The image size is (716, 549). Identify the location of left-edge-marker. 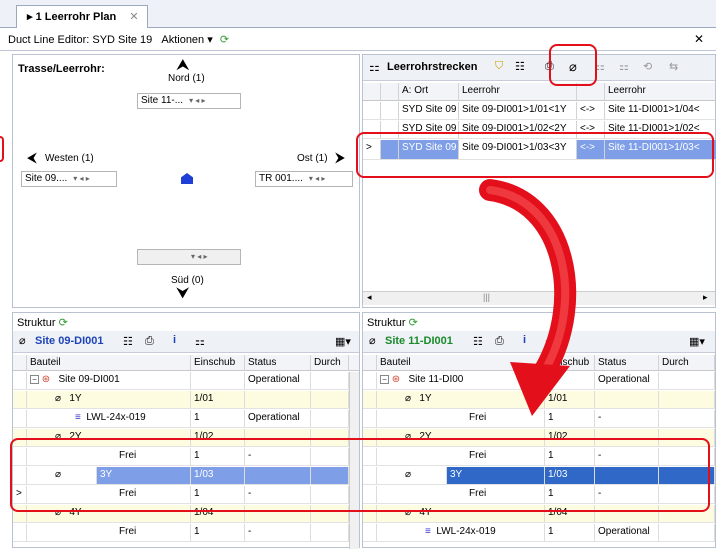
(2, 149).